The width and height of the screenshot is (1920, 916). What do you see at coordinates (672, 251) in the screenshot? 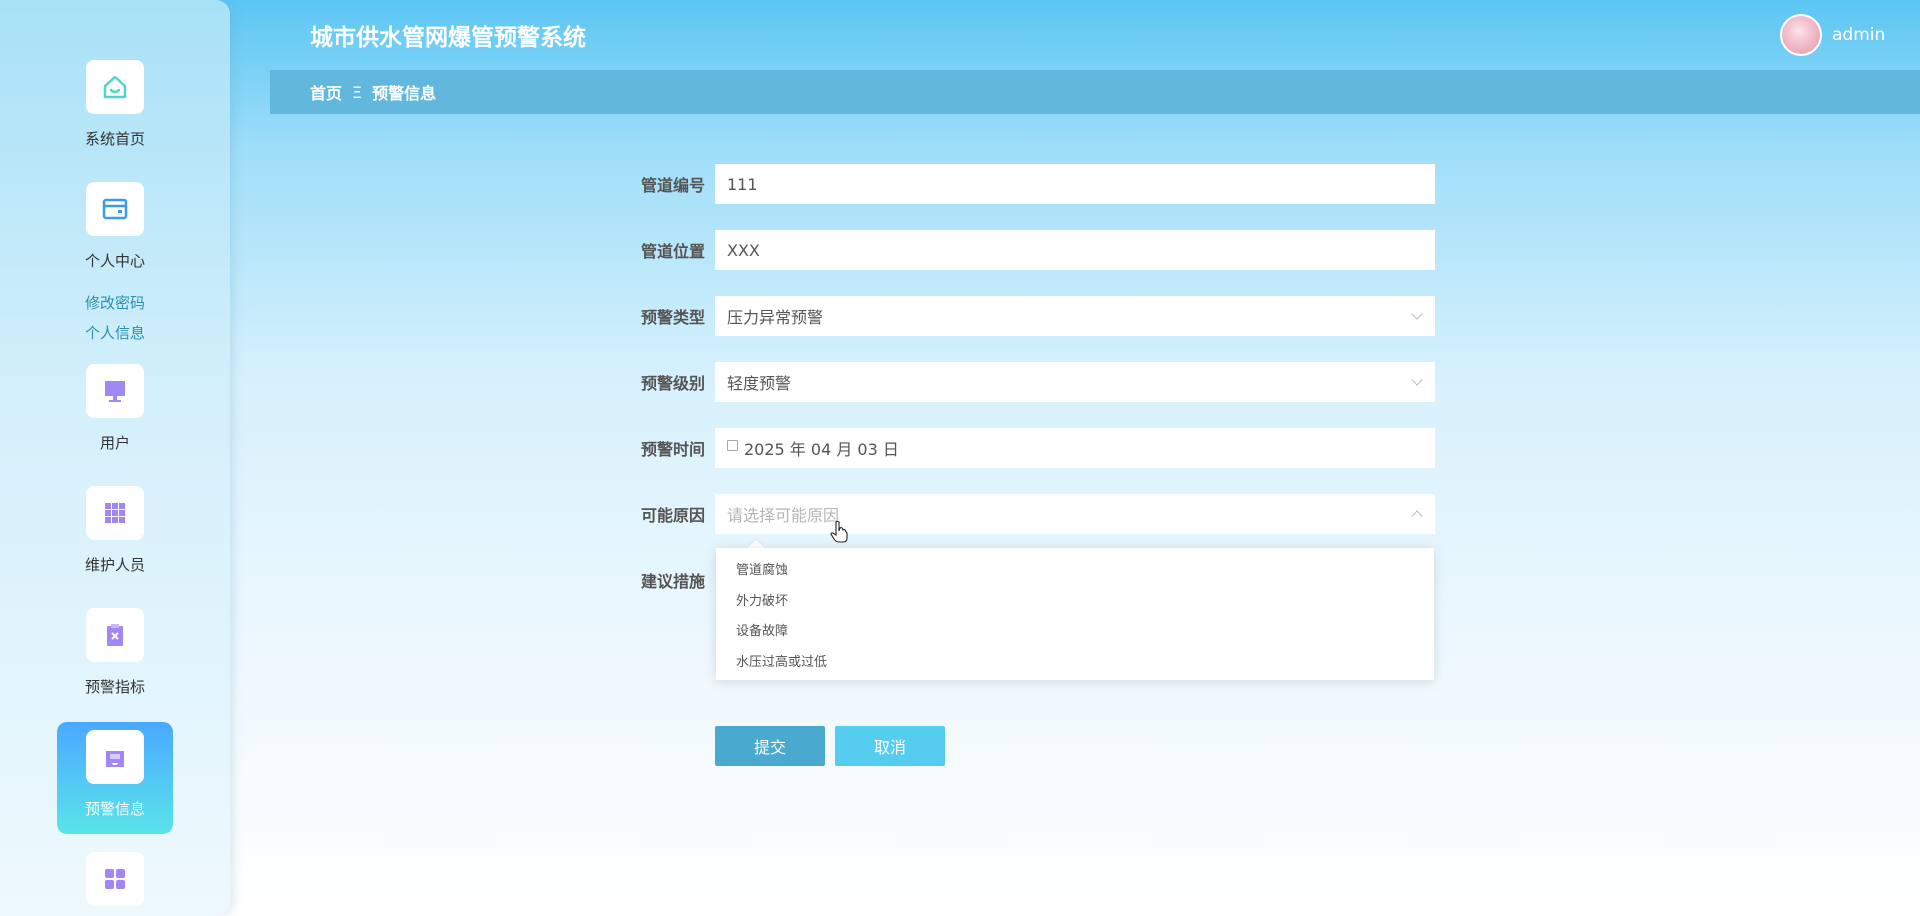
I see `pipe-location-label: 管道位置` at bounding box center [672, 251].